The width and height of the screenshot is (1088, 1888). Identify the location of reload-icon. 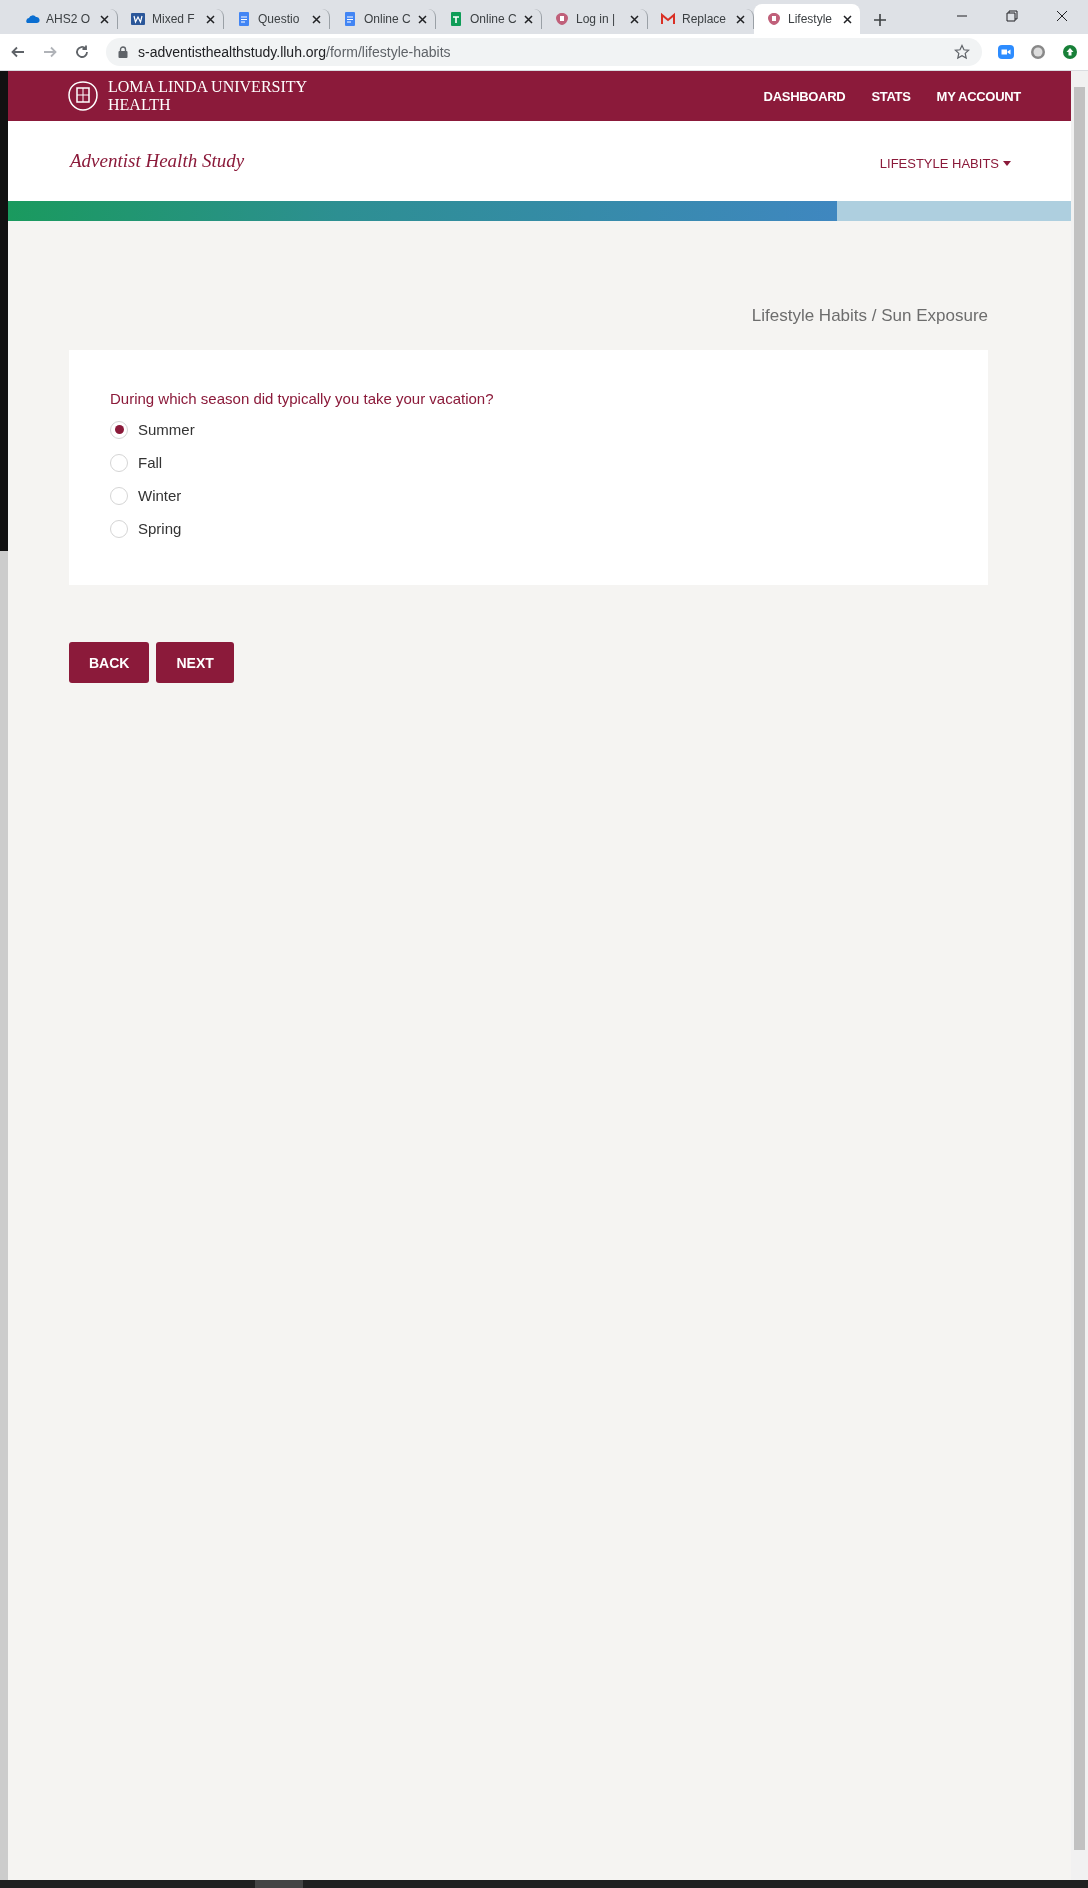
(82, 52).